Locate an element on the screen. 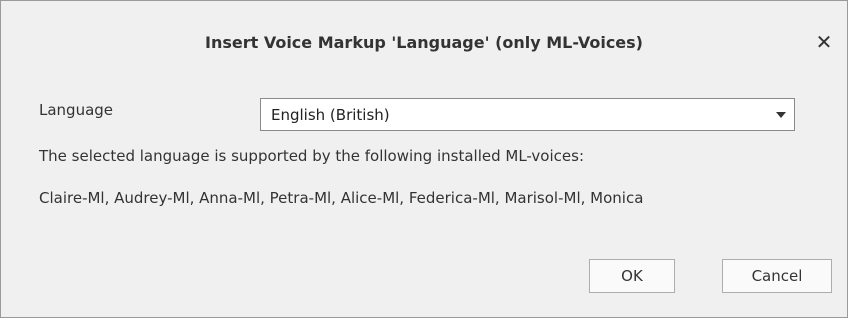 Image resolution: width=850 pixels, height=320 pixels. close-icon: ✕ is located at coordinates (824, 42).